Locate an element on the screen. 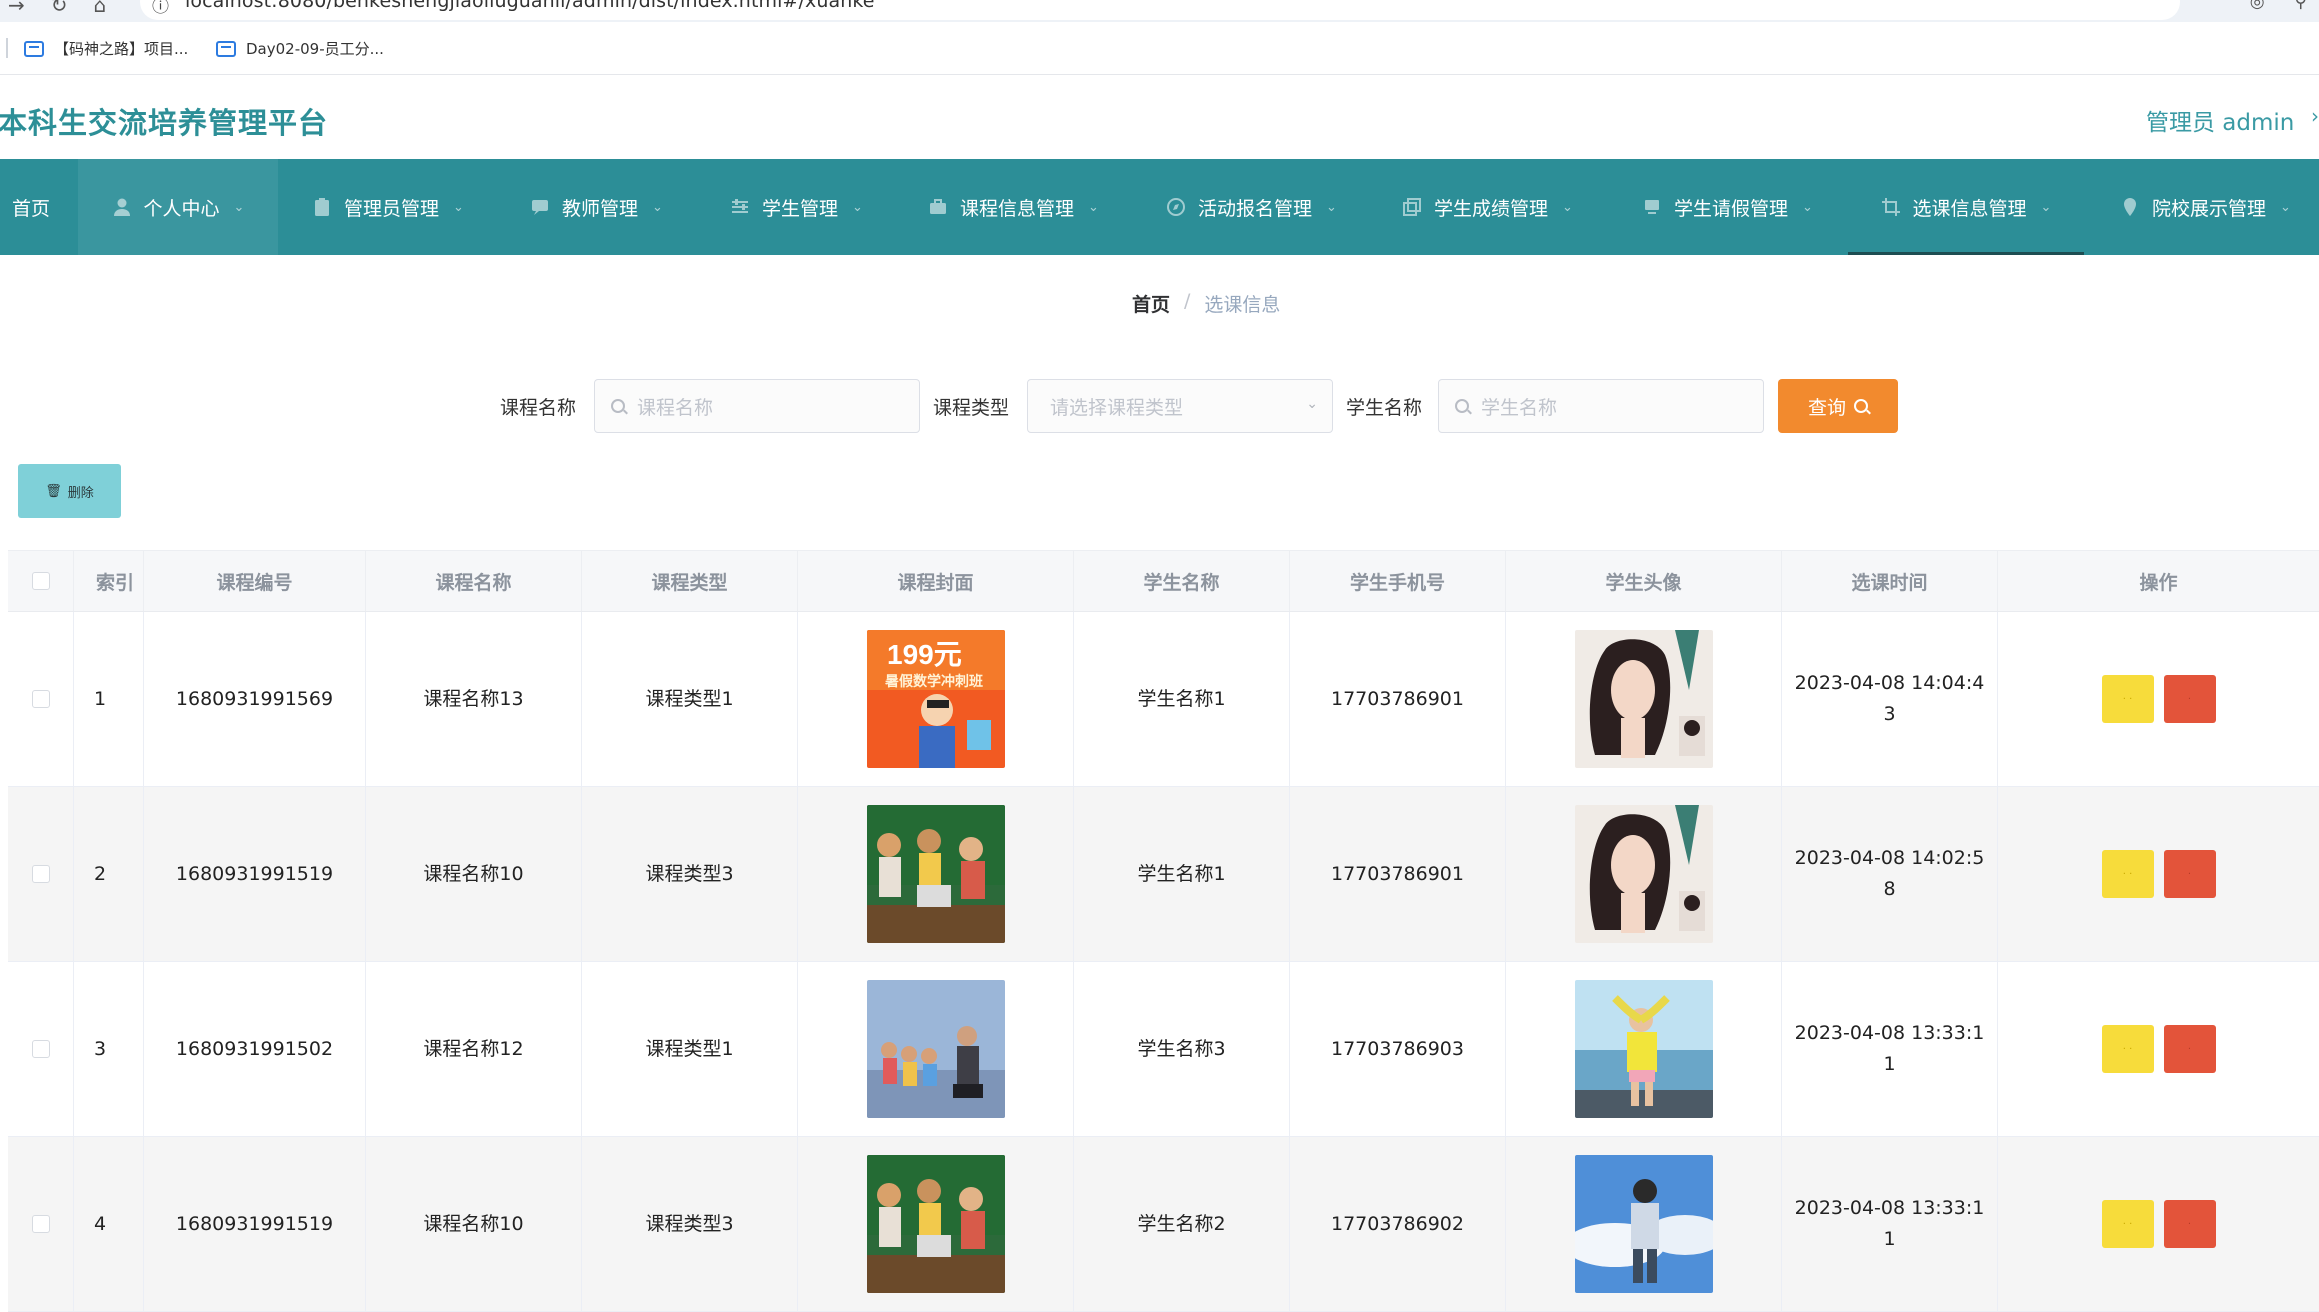  delete-button: 🗑 删除 is located at coordinates (69, 491).